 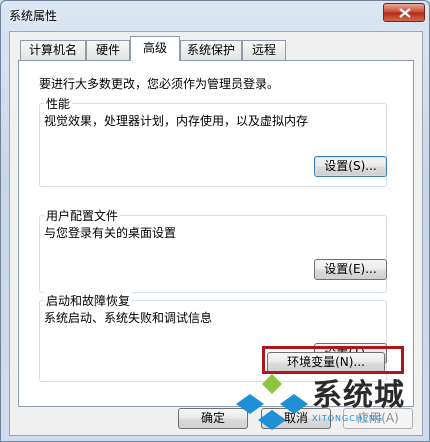 What do you see at coordinates (88, 300) in the screenshot?
I see `startup-recovery-title: 启动和故障恢复` at bounding box center [88, 300].